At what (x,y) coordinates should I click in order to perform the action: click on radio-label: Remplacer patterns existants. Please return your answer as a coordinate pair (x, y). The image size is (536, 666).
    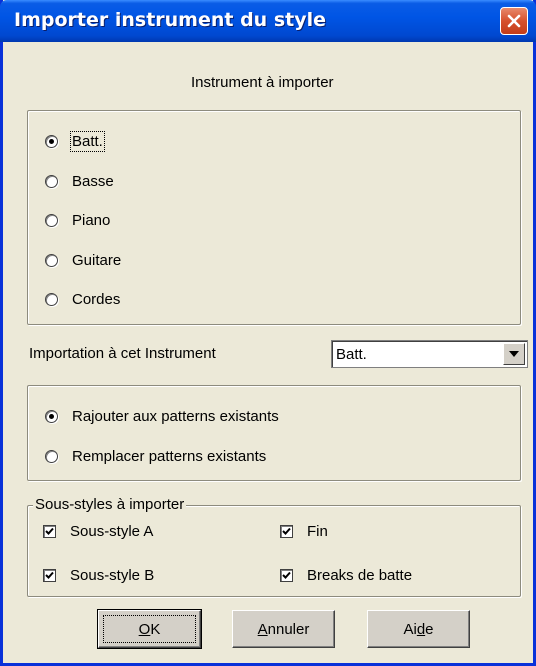
    Looking at the image, I should click on (169, 456).